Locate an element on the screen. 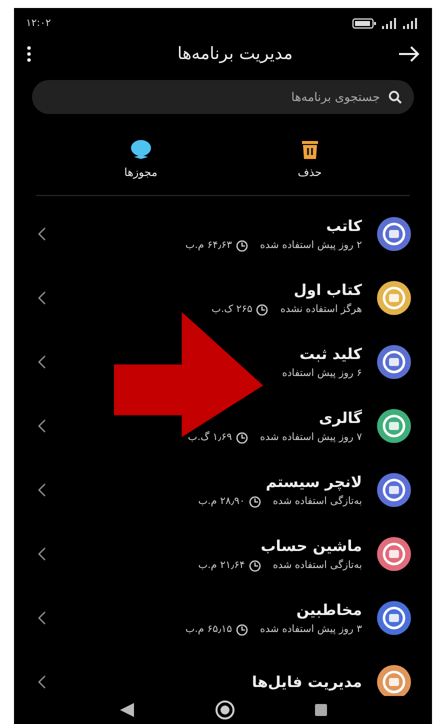  home-icon is located at coordinates (225, 710).